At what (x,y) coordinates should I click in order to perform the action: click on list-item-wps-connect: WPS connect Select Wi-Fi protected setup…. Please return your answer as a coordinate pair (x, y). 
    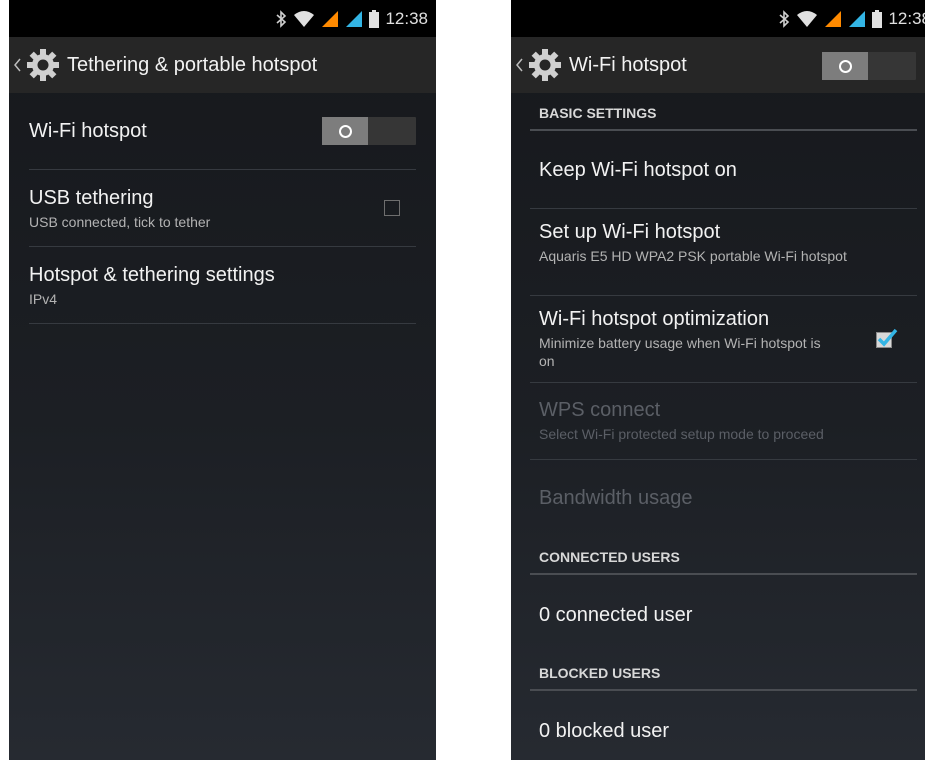
    Looking at the image, I should click on (723, 421).